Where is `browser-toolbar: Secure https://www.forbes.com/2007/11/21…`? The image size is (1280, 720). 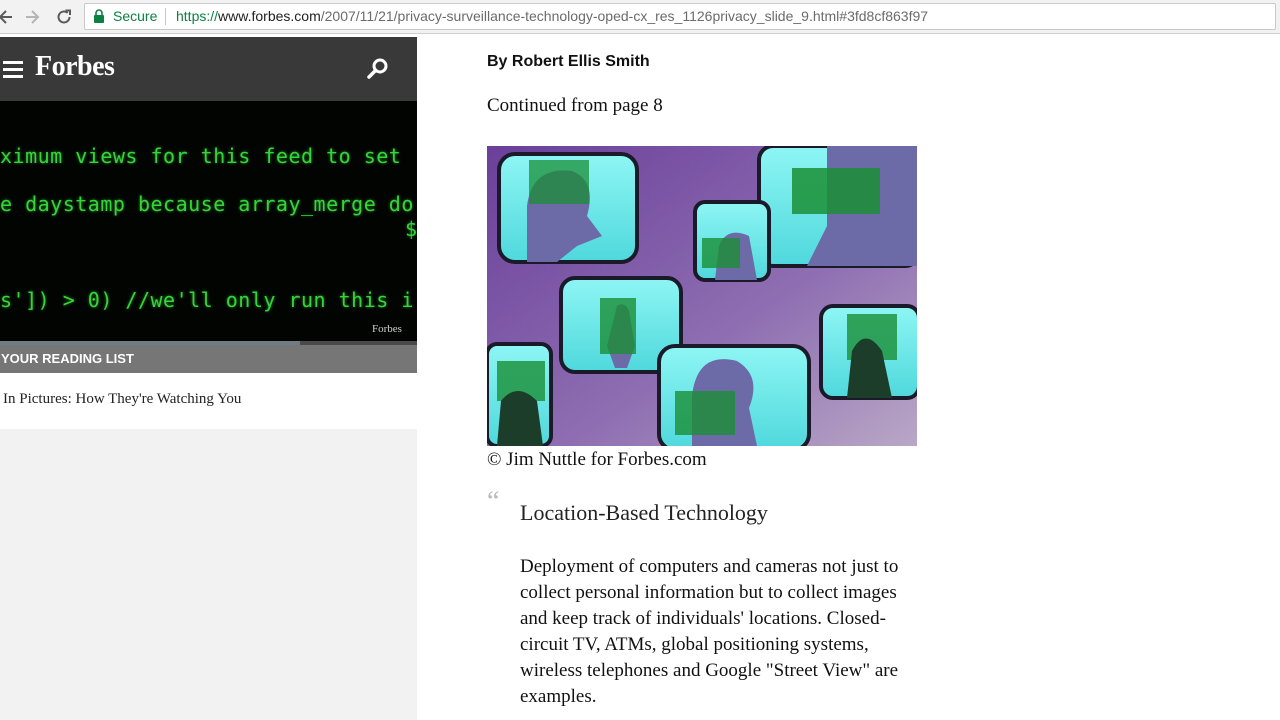
browser-toolbar: Secure https://www.forbes.com/2007/11/21… is located at coordinates (640, 17).